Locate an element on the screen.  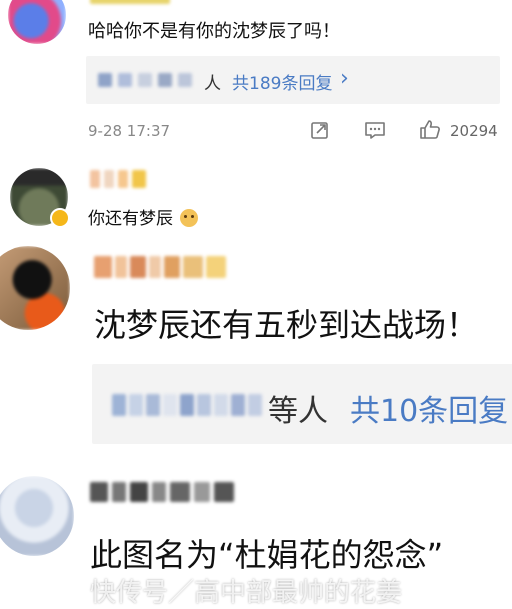
reply-summary: 人 共189条回复 › is located at coordinates (293, 80).